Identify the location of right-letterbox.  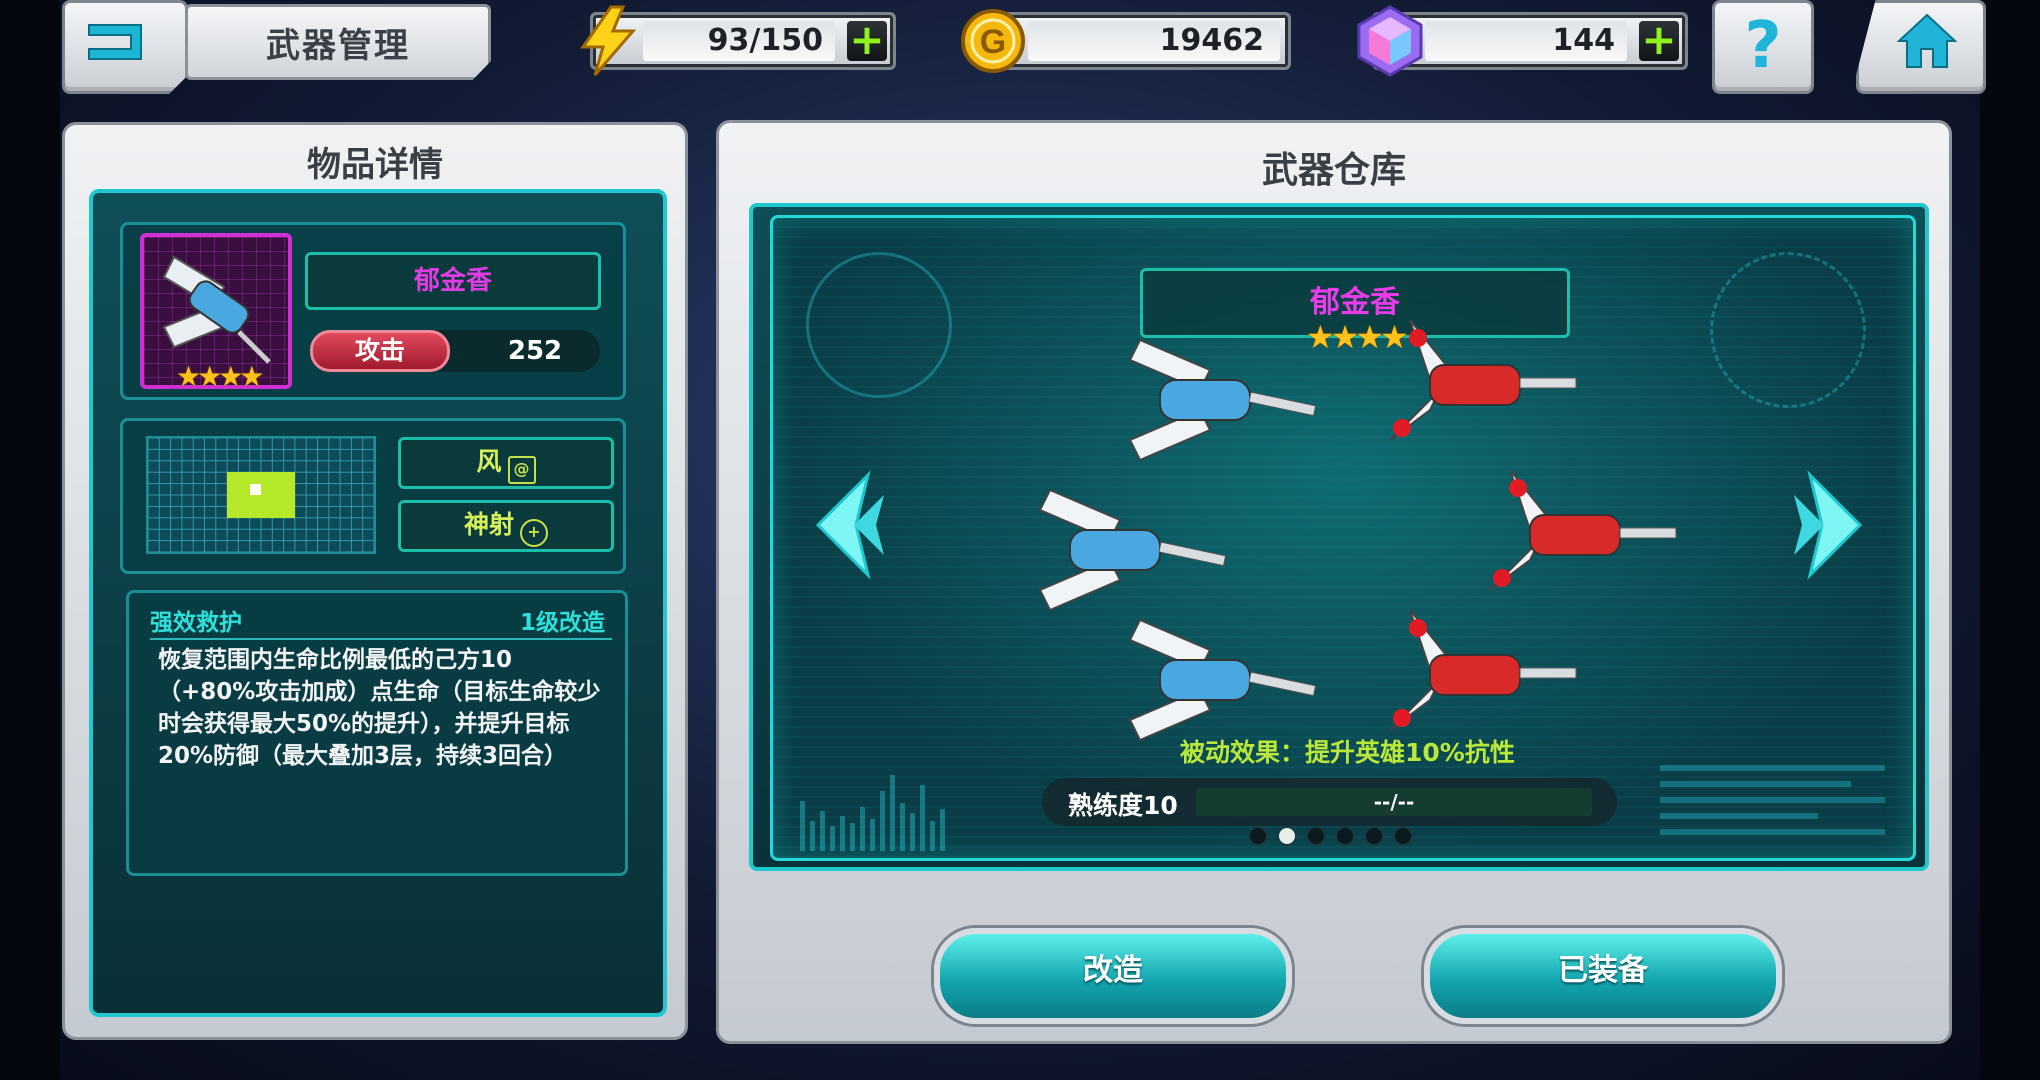
(2010, 540).